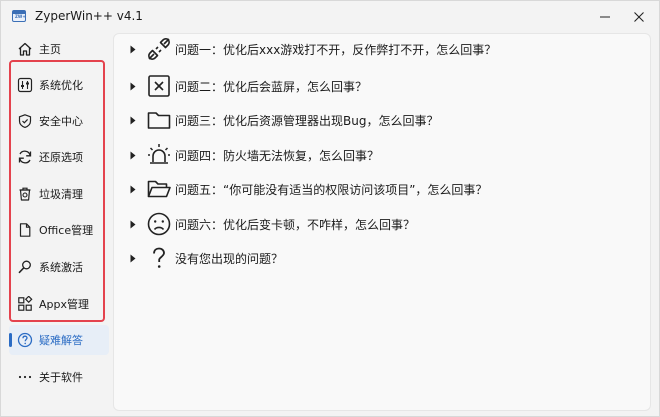 Image resolution: width=660 pixels, height=417 pixels. I want to click on sidebar-item-label: Office管理, so click(66, 230).